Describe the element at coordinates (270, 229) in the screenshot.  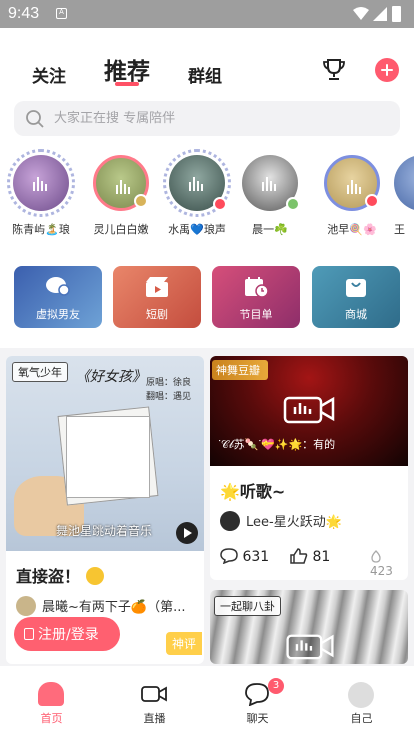
I see `host-name: 晨一☘️` at that location.